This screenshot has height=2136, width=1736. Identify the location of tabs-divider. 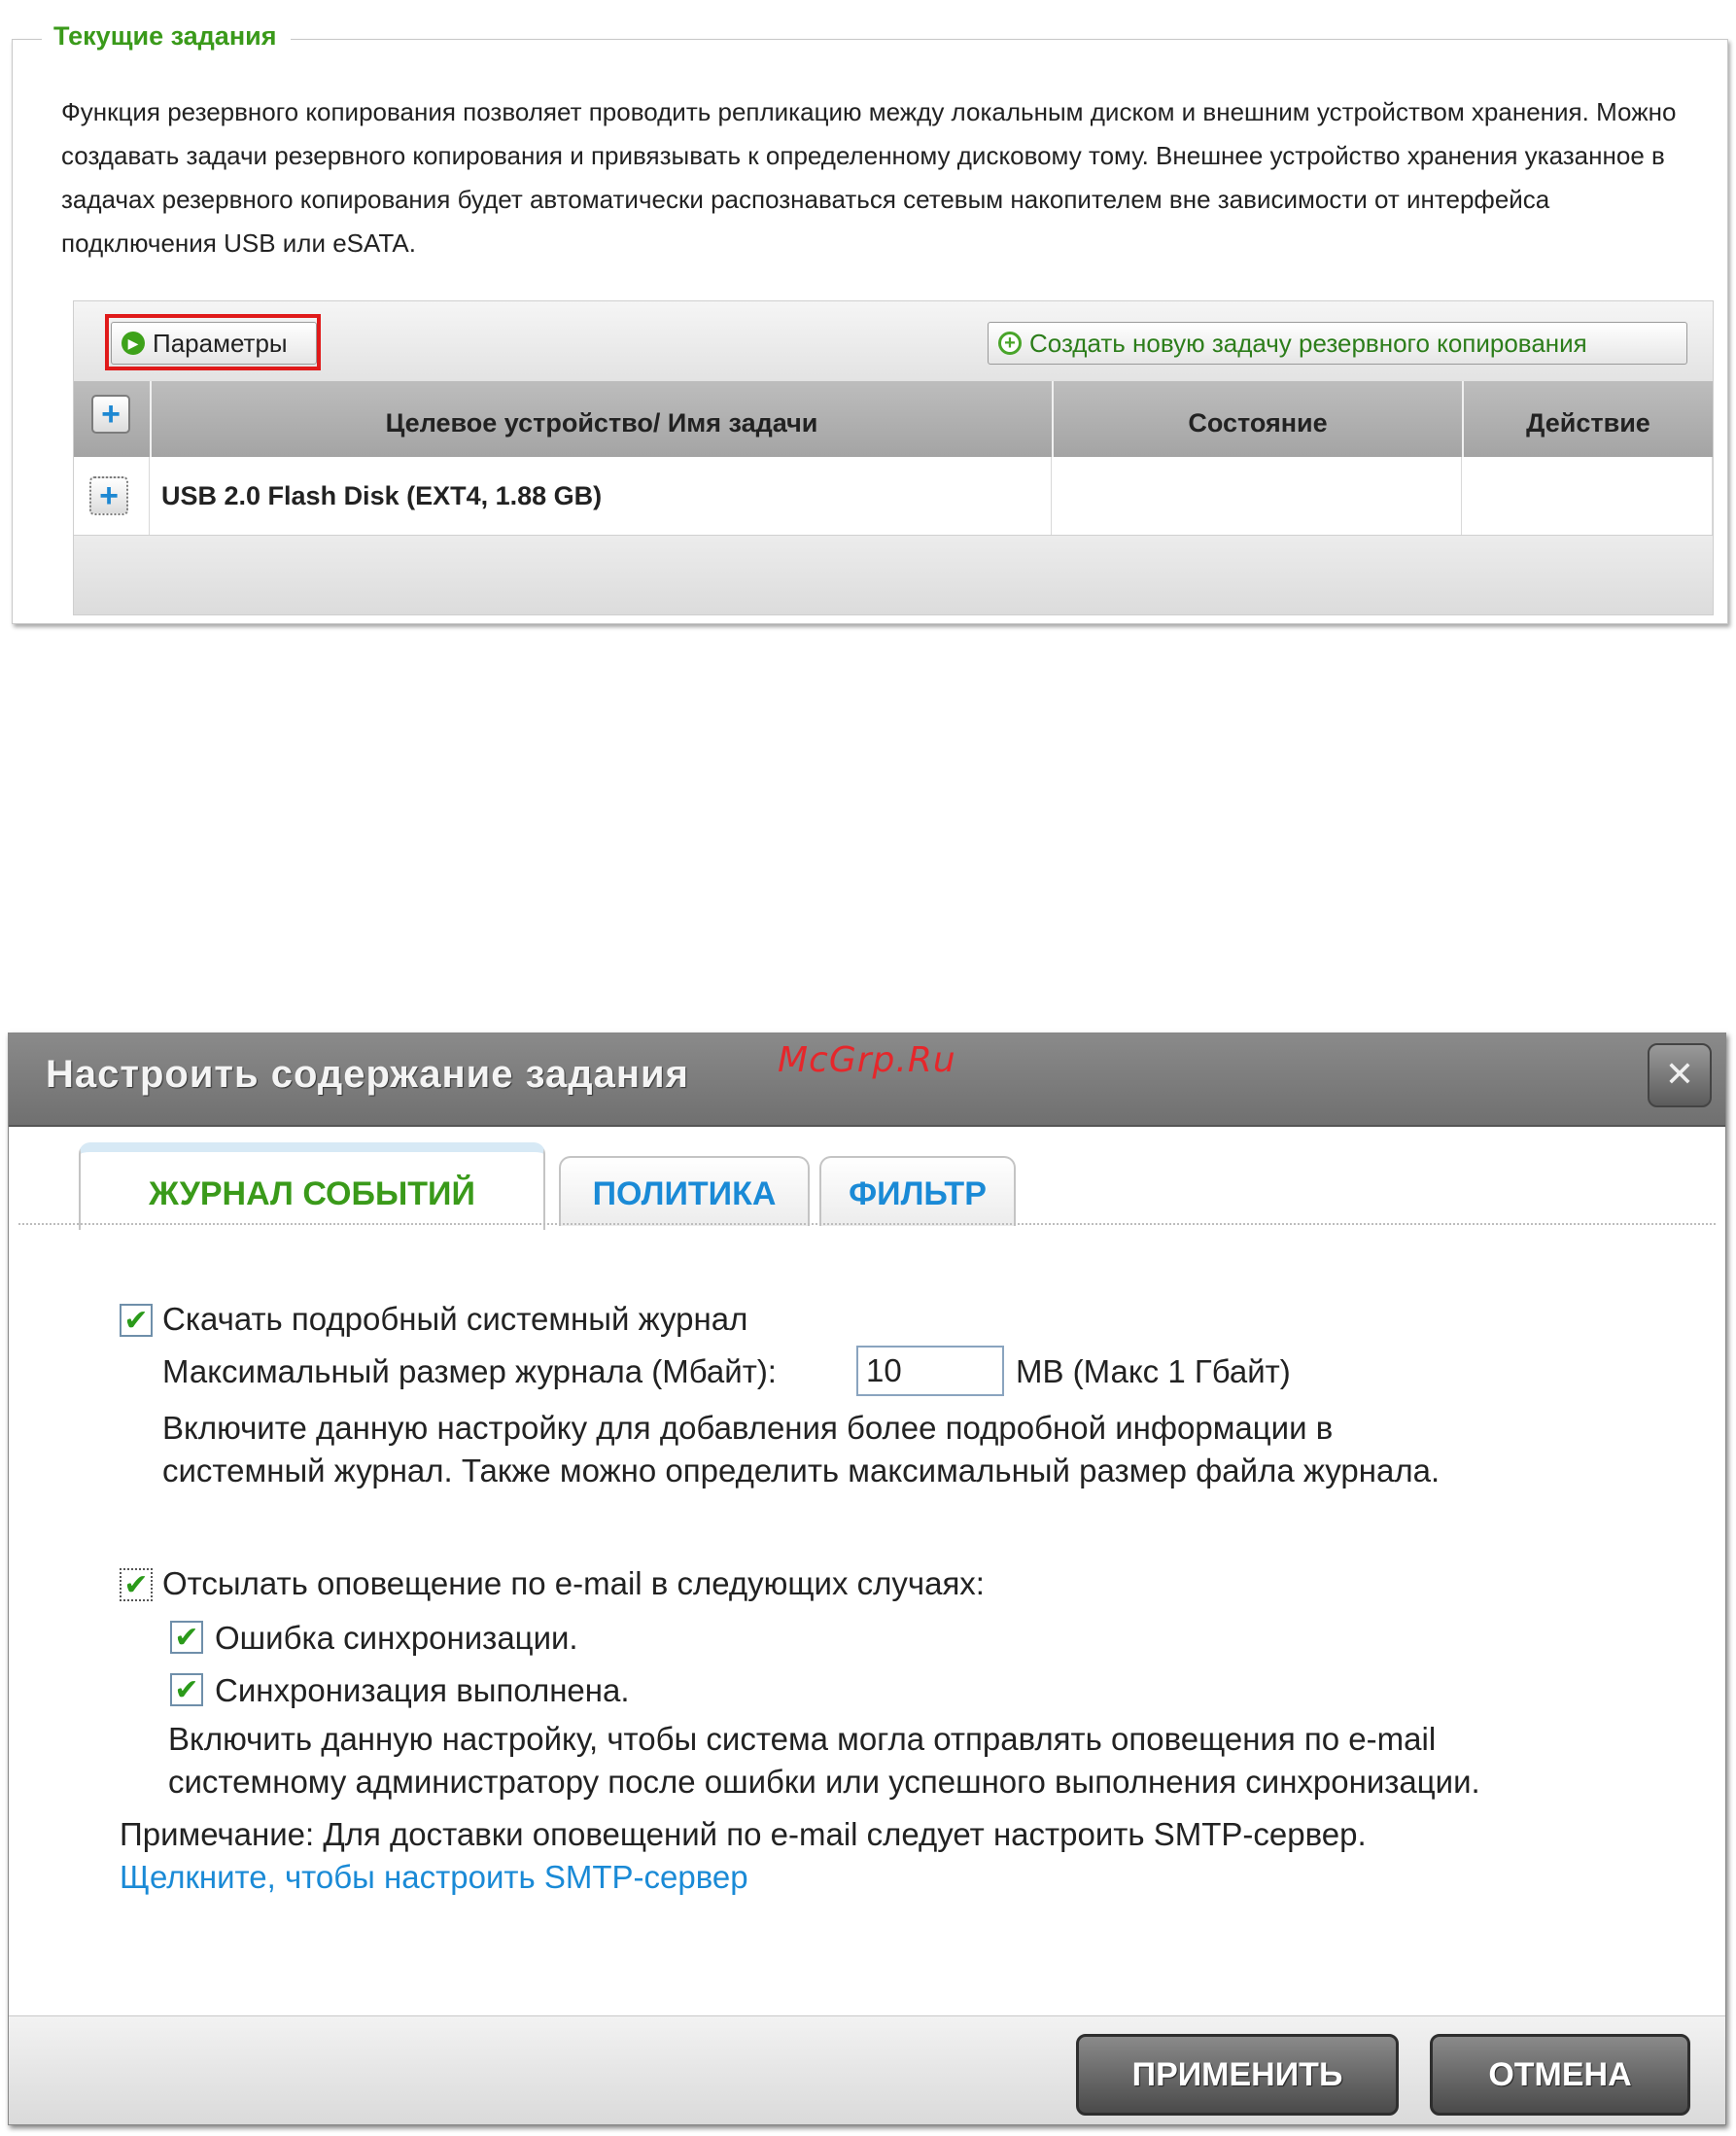
(867, 1224).